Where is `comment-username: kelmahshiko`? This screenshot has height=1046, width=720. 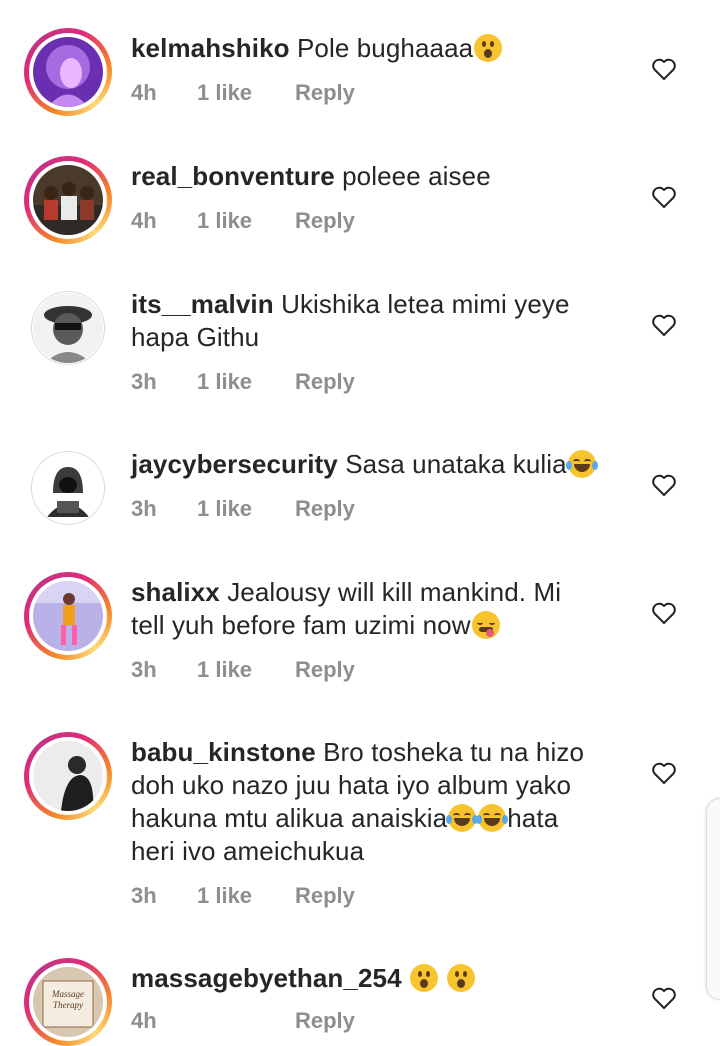 comment-username: kelmahshiko is located at coordinates (210, 48).